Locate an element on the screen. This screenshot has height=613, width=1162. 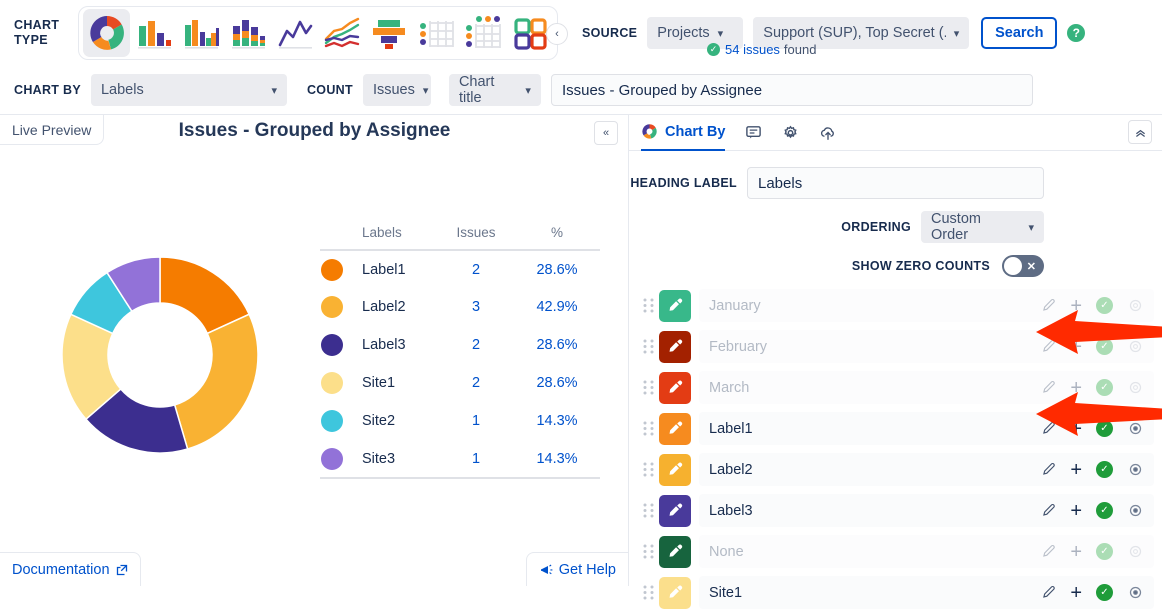
legend-swatch is located at coordinates (337, 421).